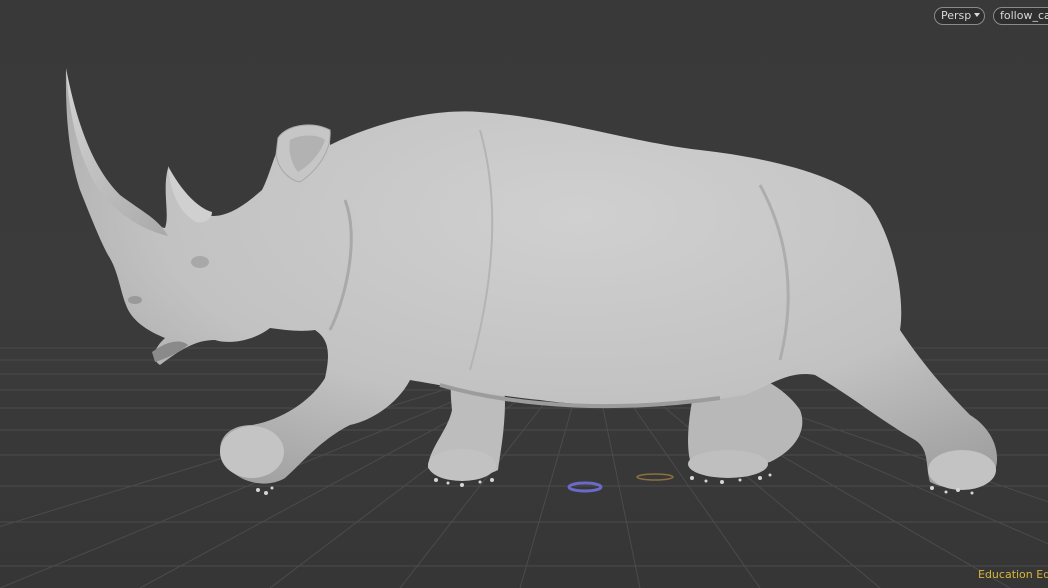  What do you see at coordinates (956, 15) in the screenshot?
I see `camera-menu-label: Persp` at bounding box center [956, 15].